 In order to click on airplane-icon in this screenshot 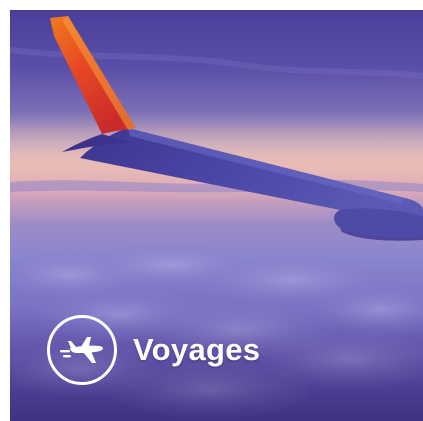, I will do `click(82, 350)`.